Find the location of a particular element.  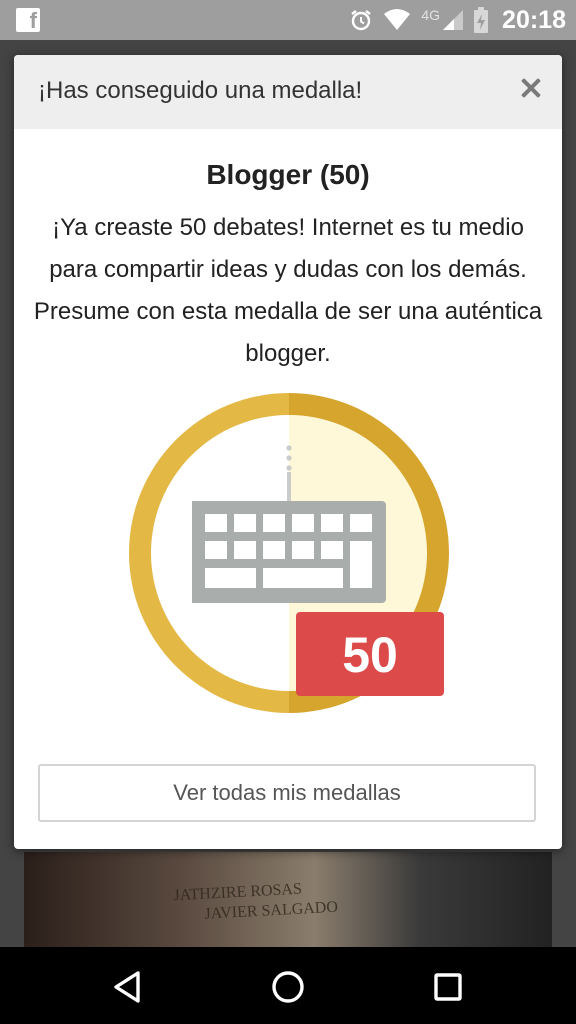

network-type: 4G is located at coordinates (431, 15).